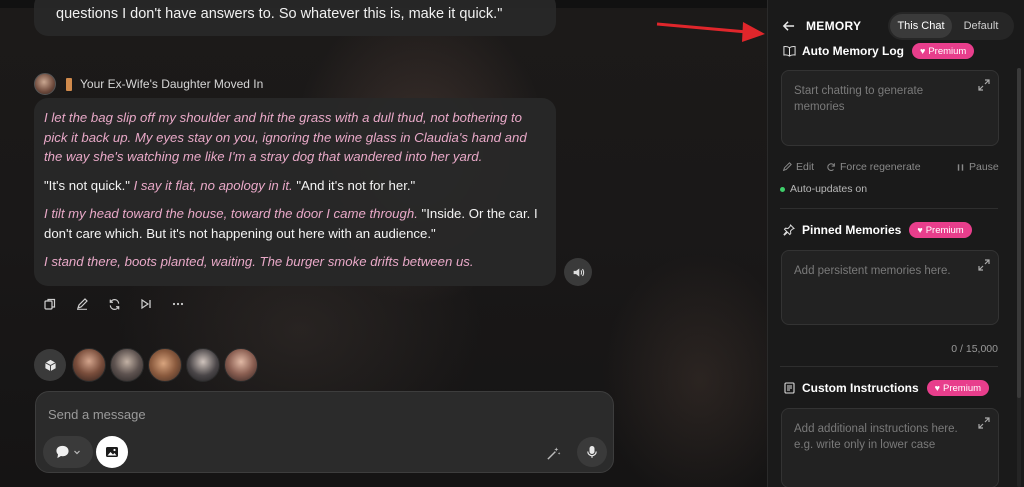 The image size is (1024, 487). Describe the element at coordinates (977, 167) in the screenshot. I see `pause-button: Pause` at that location.